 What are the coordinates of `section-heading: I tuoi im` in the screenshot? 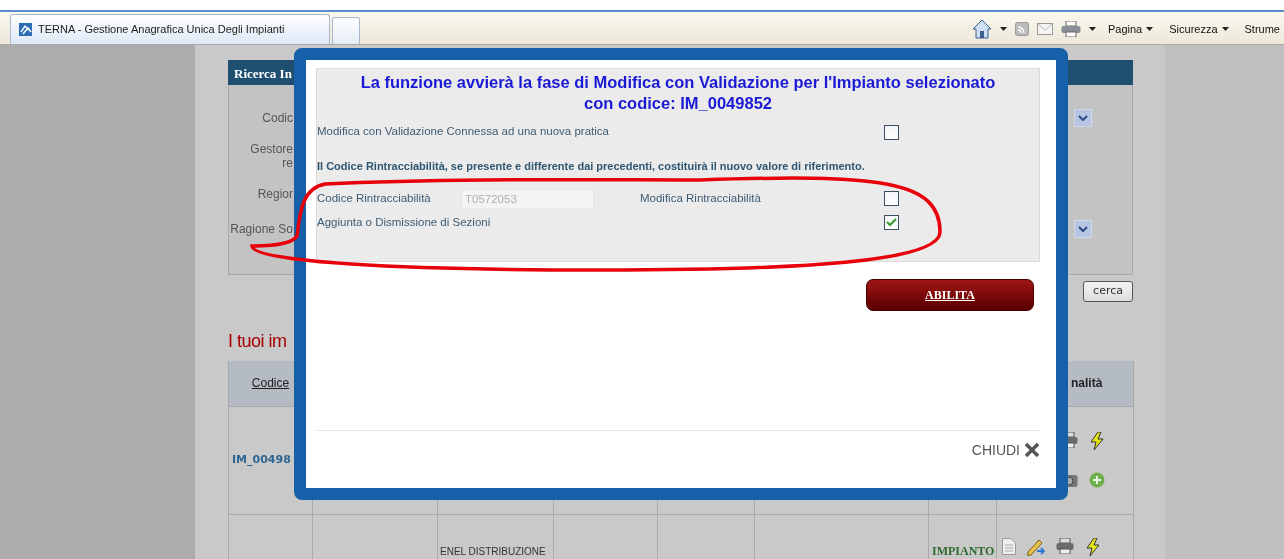 It's located at (258, 341).